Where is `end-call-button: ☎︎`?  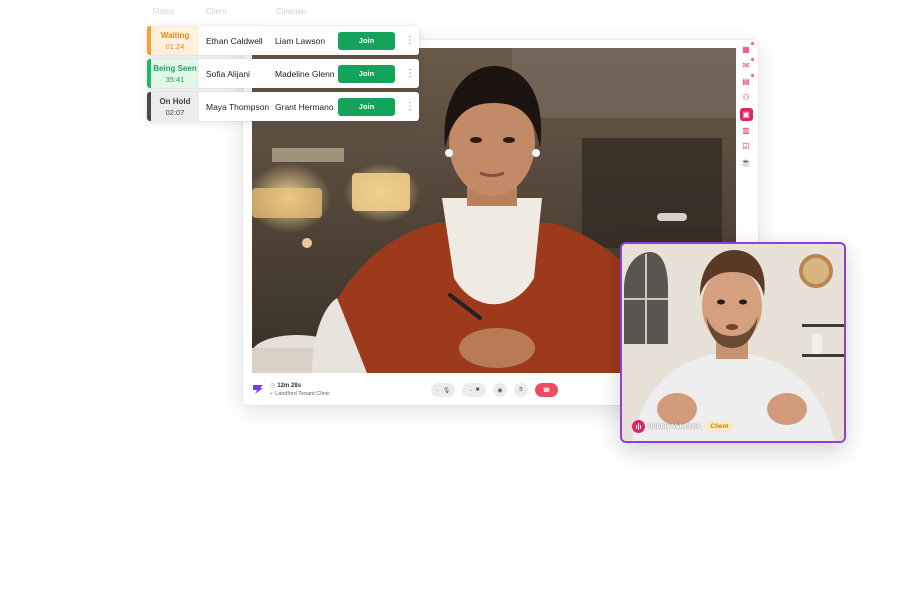
end-call-button: ☎︎ is located at coordinates (546, 390).